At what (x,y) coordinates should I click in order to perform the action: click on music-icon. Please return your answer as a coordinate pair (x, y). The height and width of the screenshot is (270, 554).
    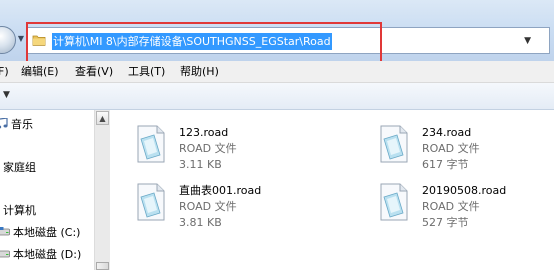
    Looking at the image, I should click on (4, 123).